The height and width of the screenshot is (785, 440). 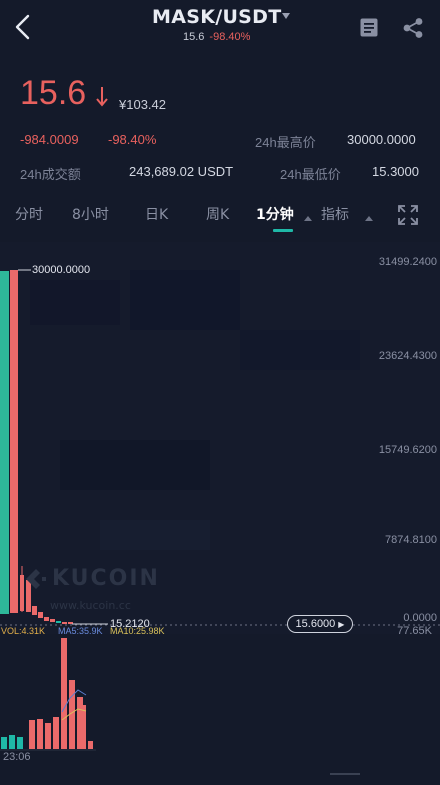 I want to click on watermark-url: www.kucoin.cc, so click(x=90, y=605).